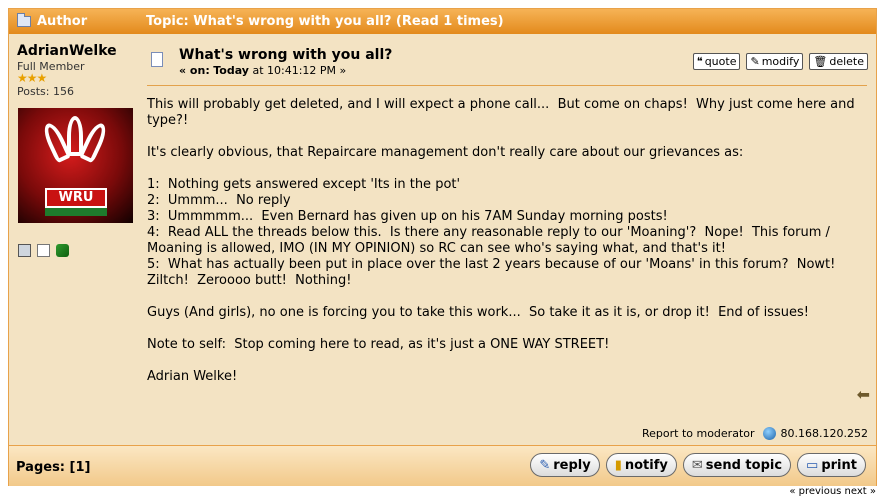 The width and height of the screenshot is (888, 497). What do you see at coordinates (572, 465) in the screenshot?
I see `reply-label: reply` at bounding box center [572, 465].